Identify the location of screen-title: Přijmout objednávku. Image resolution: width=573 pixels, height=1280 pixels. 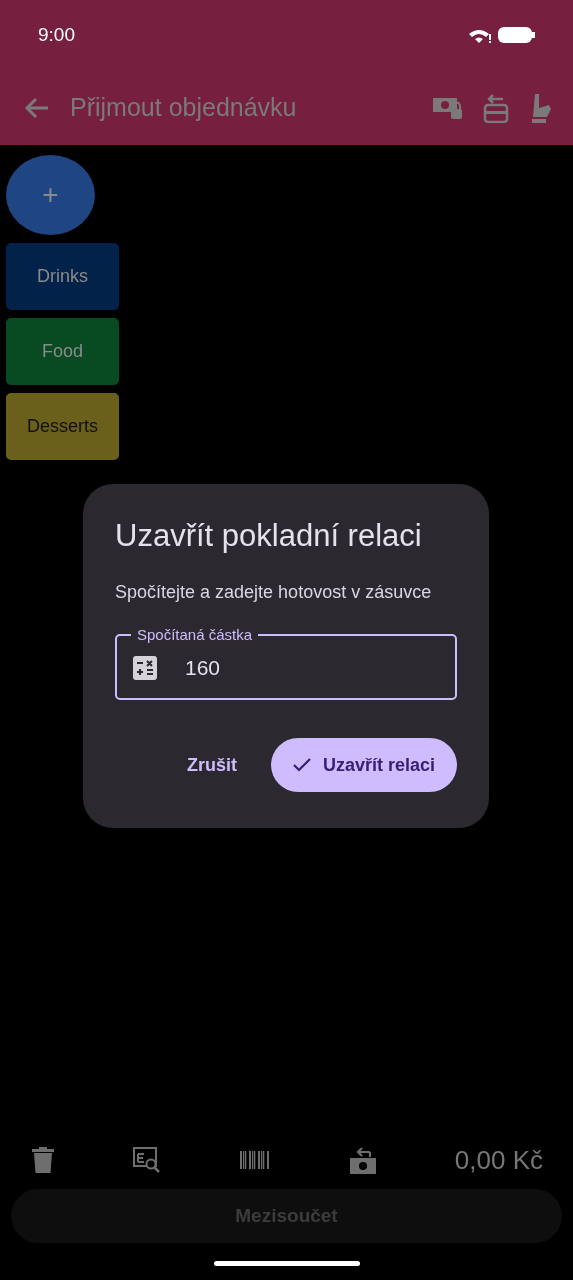
(184, 107).